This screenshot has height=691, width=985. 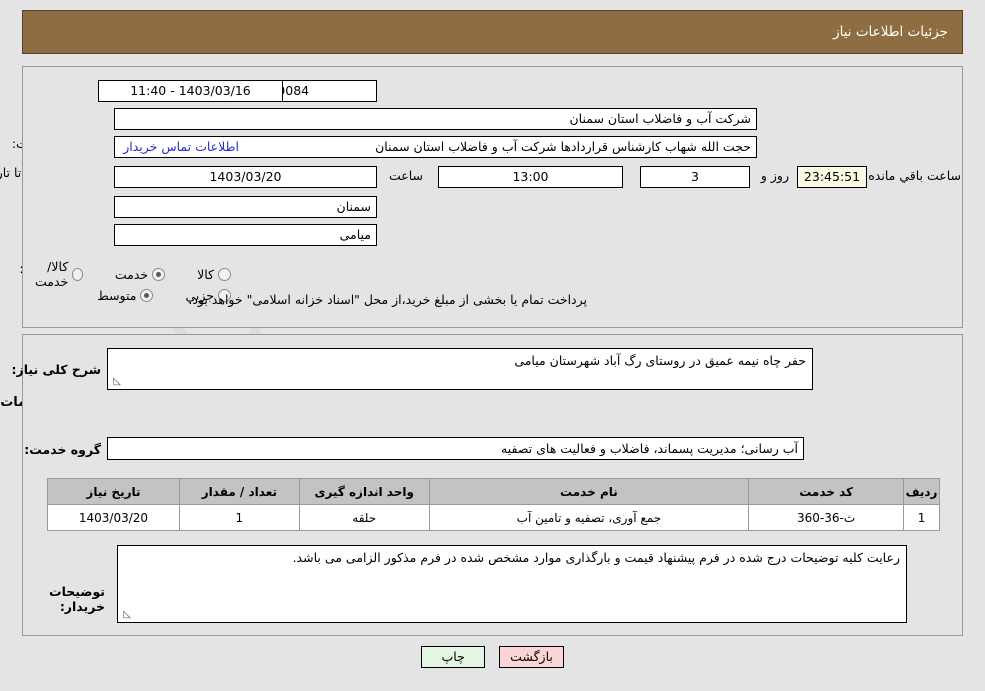 I want to click on category-option-khedmat-label: خدمت, so click(x=131, y=274).